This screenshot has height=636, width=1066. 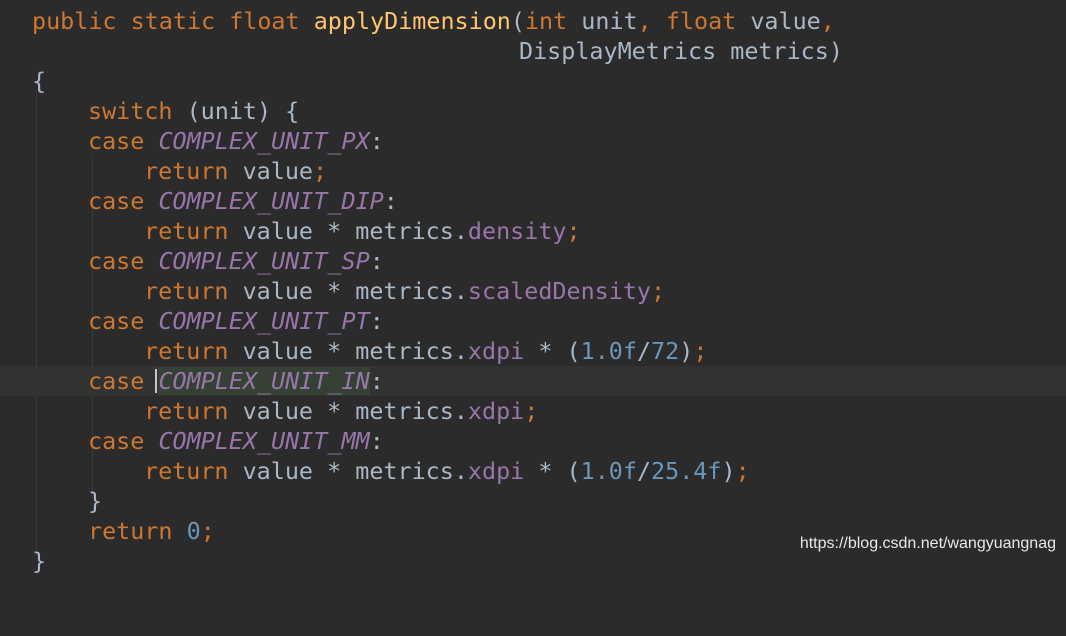 What do you see at coordinates (271, 201) in the screenshot?
I see `constant: COMPLEX_UNIT_DIP` at bounding box center [271, 201].